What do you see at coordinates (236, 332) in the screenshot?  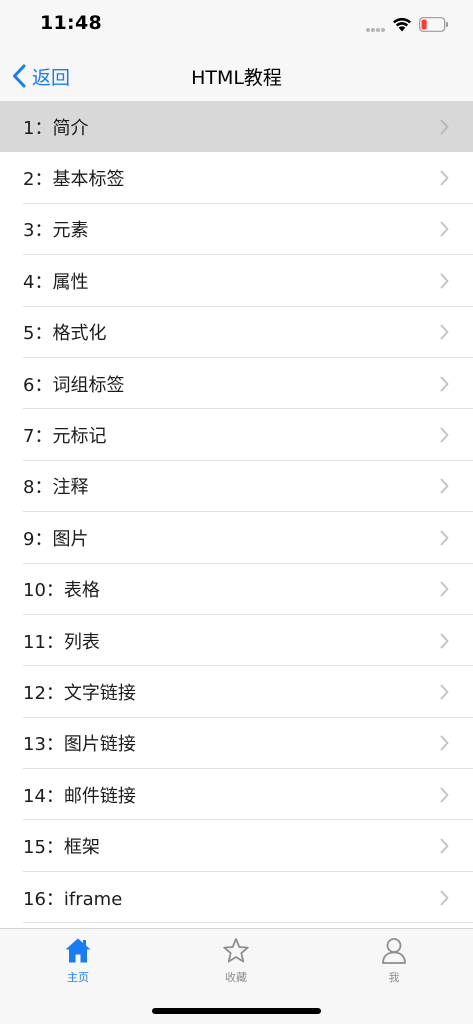 I see `list-item: 5：格式化` at bounding box center [236, 332].